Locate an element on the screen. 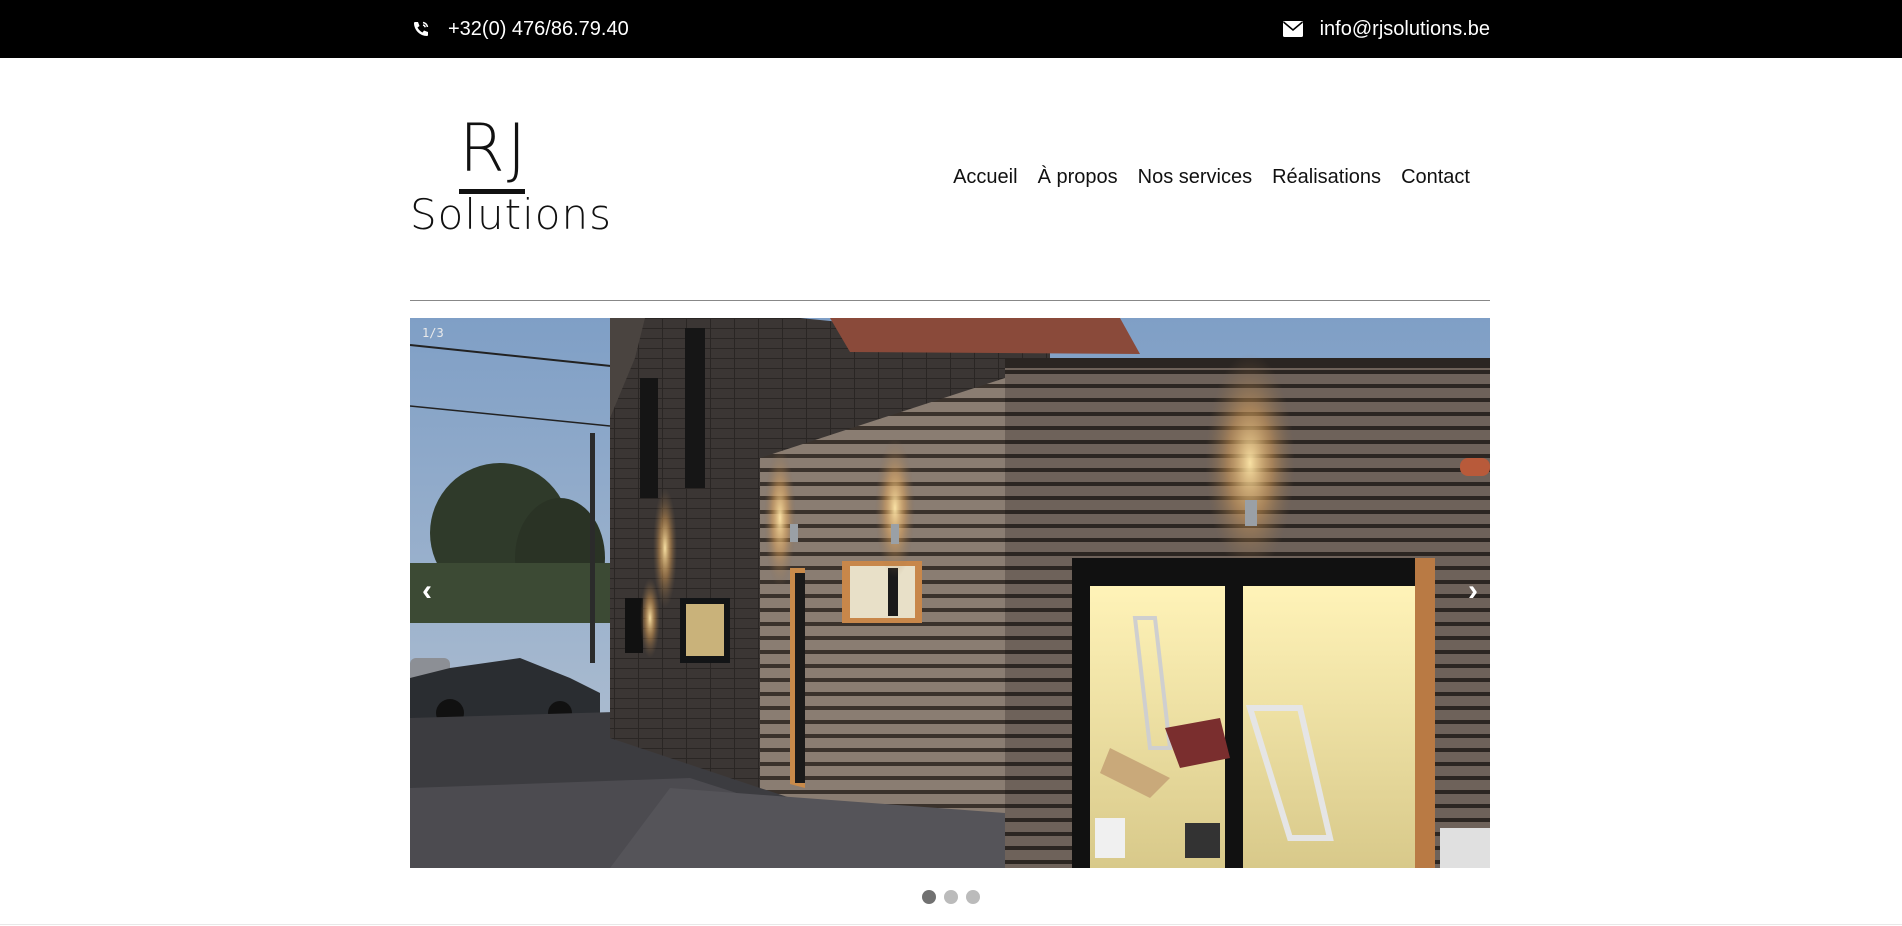 The image size is (1902, 926). slide-counter: 1/3 is located at coordinates (433, 333).